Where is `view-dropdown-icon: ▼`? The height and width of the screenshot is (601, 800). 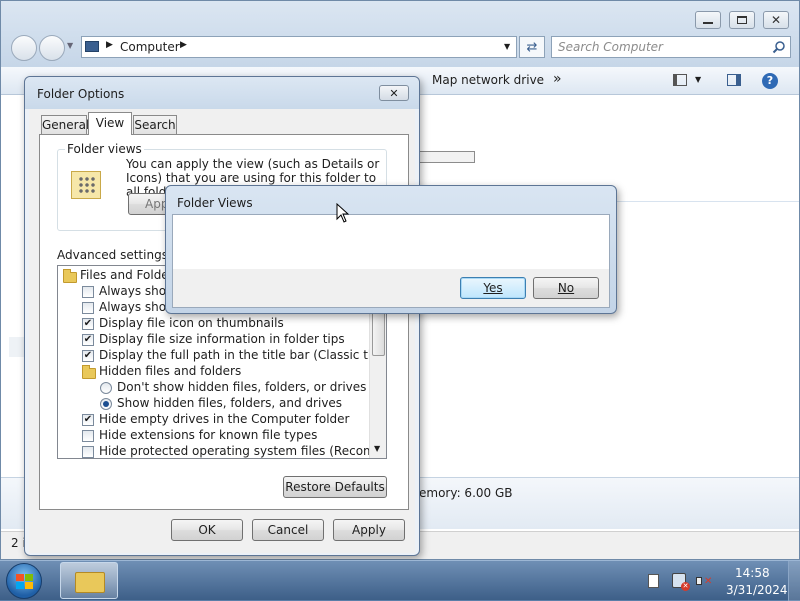 view-dropdown-icon: ▼ is located at coordinates (698, 79).